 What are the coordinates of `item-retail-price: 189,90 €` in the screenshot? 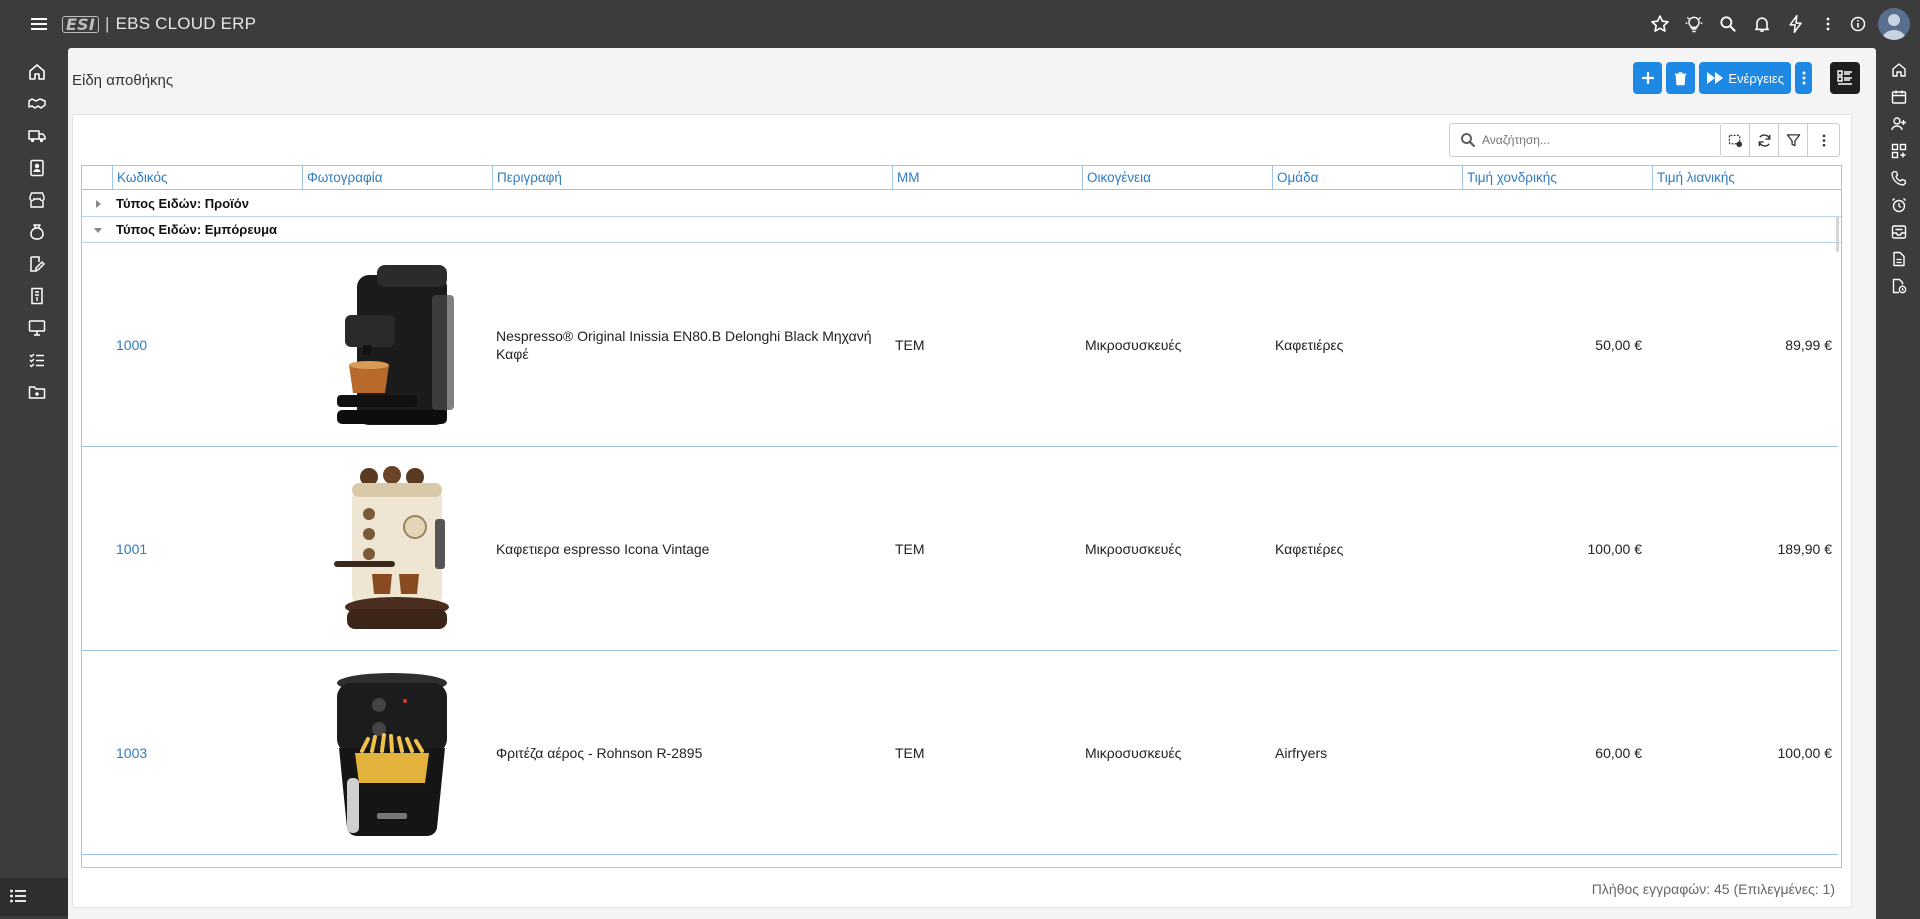 It's located at (1805, 548).